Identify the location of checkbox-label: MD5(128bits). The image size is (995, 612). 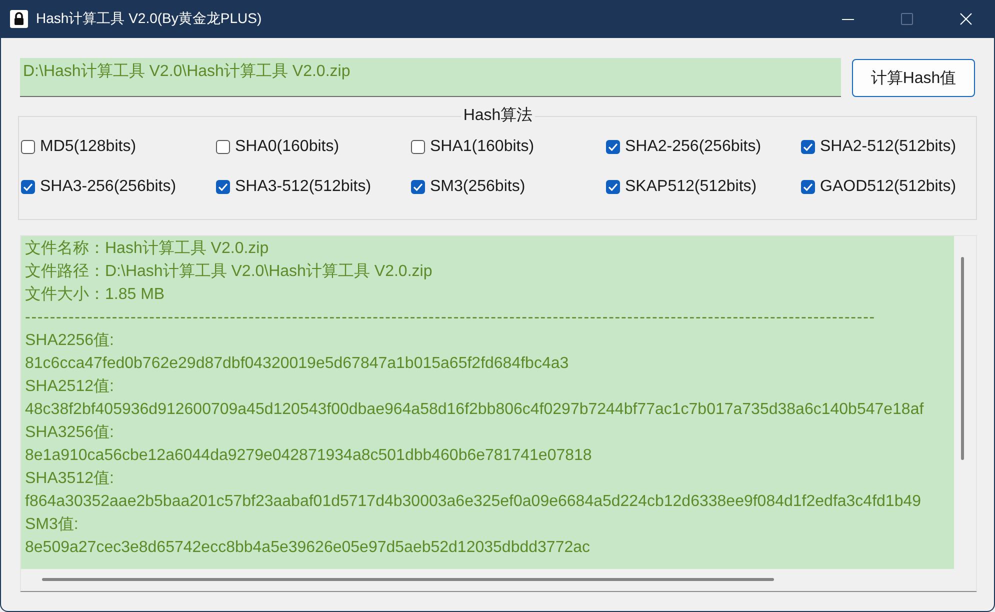
(88, 147).